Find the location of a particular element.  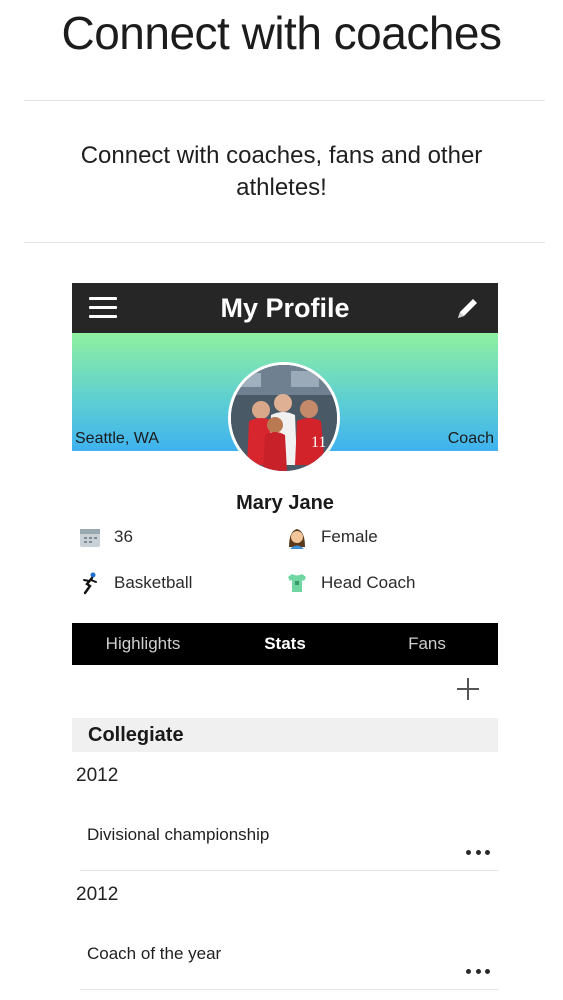

navbar: My Profile is located at coordinates (285, 308).